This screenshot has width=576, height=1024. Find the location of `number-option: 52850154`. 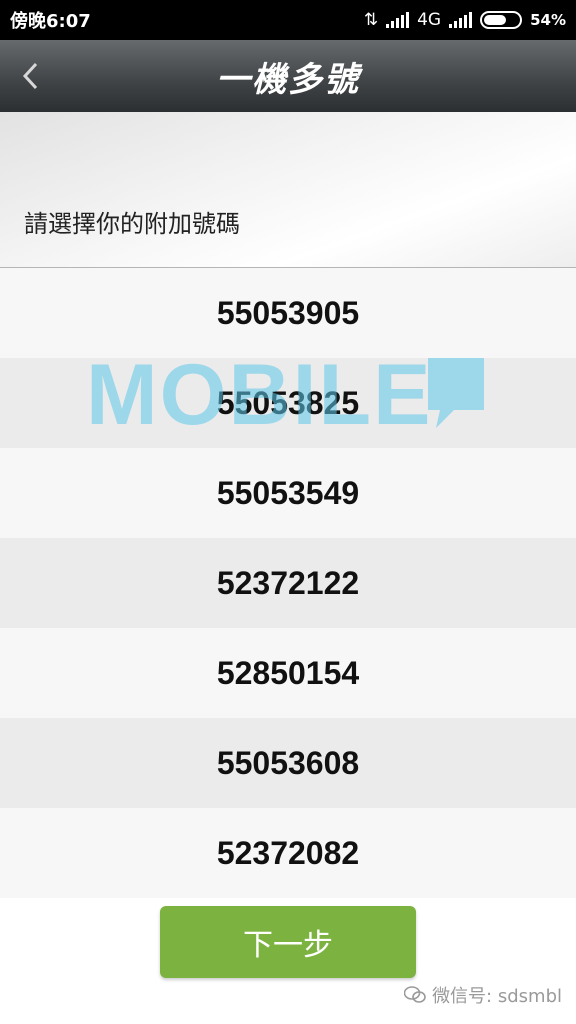

number-option: 52850154 is located at coordinates (288, 673).